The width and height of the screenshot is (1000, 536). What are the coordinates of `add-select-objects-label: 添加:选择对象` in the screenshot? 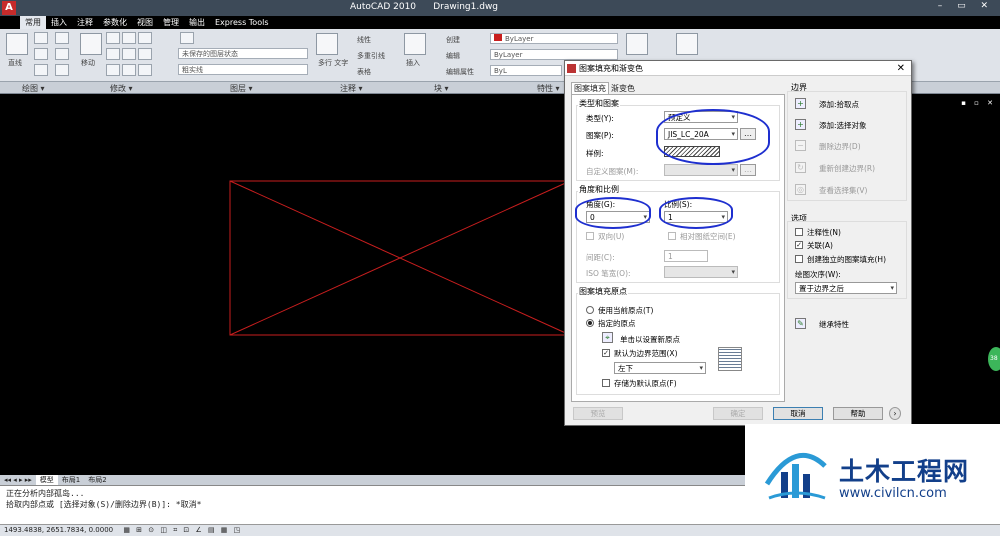 It's located at (843, 125).